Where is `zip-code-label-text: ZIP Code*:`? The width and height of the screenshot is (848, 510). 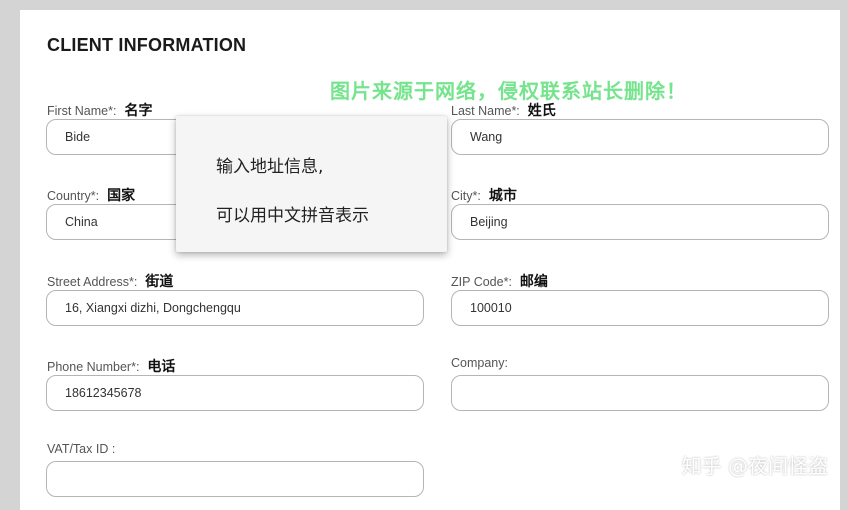 zip-code-label-text: ZIP Code*: is located at coordinates (481, 282).